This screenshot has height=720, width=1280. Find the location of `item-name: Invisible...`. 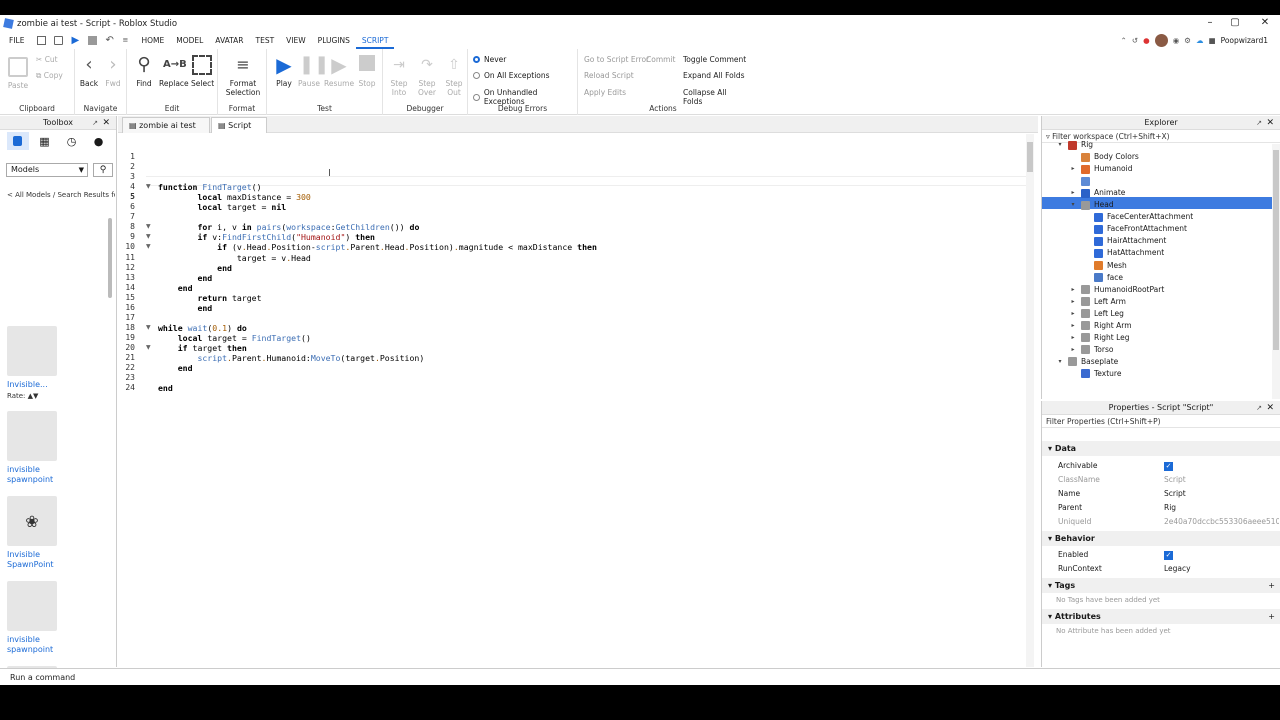

item-name: Invisible... is located at coordinates (57, 385).